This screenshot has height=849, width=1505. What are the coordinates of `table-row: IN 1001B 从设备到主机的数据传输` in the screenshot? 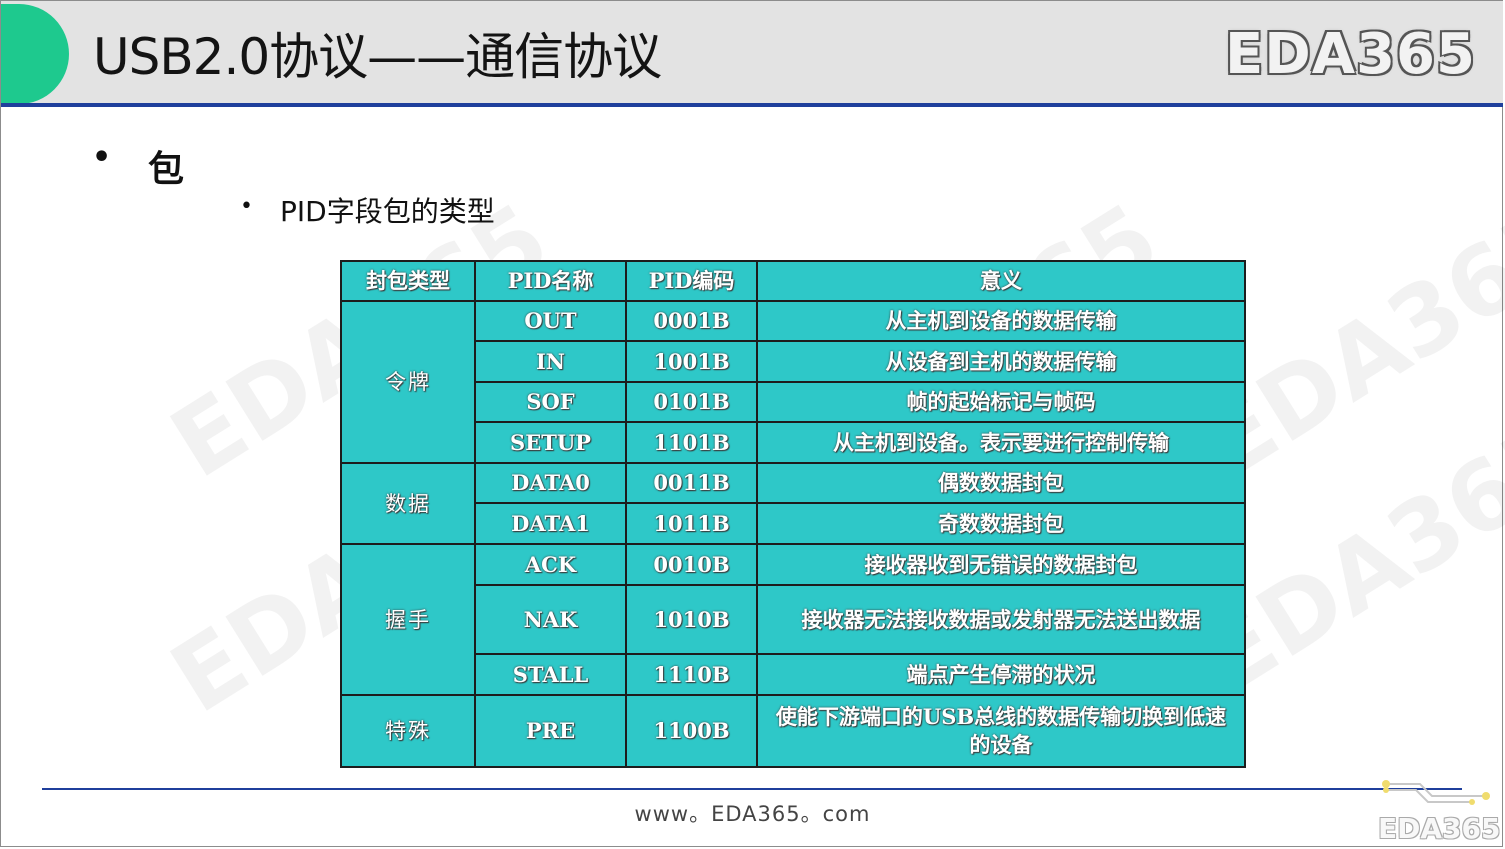 It's located at (793, 361).